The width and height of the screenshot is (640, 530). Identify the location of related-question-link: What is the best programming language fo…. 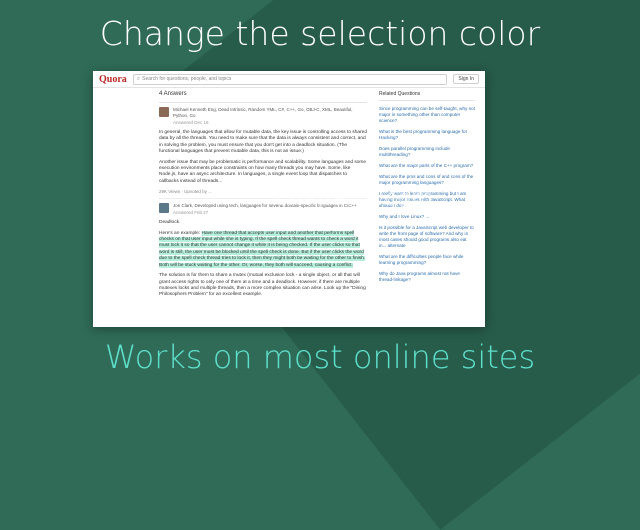
(427, 135).